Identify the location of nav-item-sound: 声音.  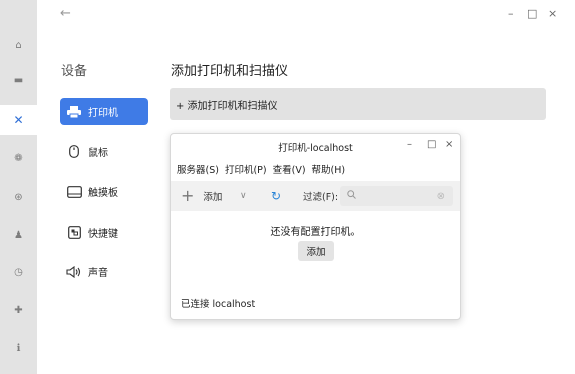
(104, 271).